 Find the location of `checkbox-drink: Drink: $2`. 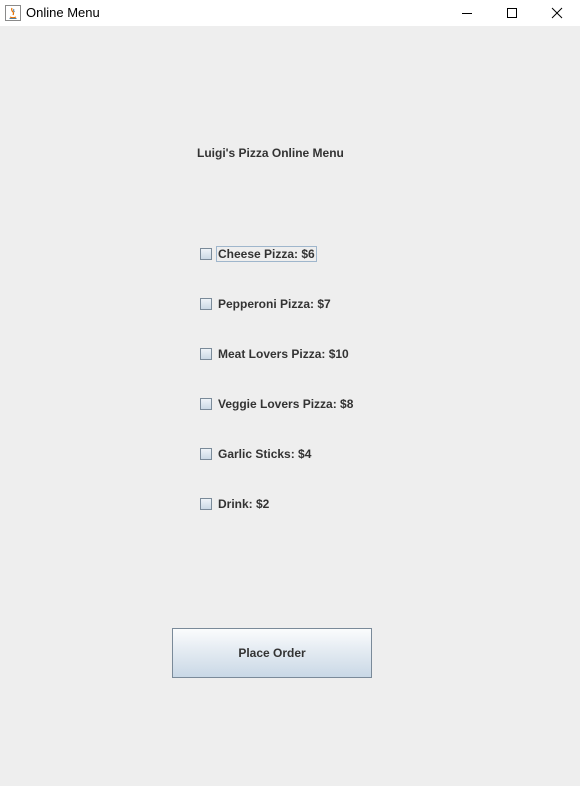

checkbox-drink: Drink: $2 is located at coordinates (235, 504).